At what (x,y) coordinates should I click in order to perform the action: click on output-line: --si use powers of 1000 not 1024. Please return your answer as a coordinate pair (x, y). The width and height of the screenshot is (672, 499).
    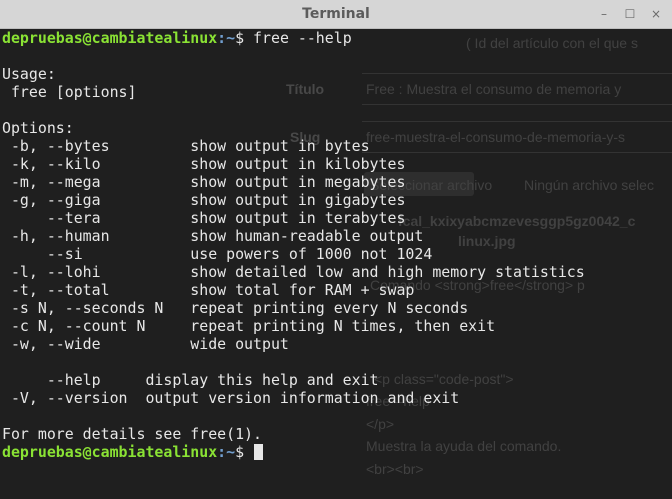
    Looking at the image, I should click on (217, 254).